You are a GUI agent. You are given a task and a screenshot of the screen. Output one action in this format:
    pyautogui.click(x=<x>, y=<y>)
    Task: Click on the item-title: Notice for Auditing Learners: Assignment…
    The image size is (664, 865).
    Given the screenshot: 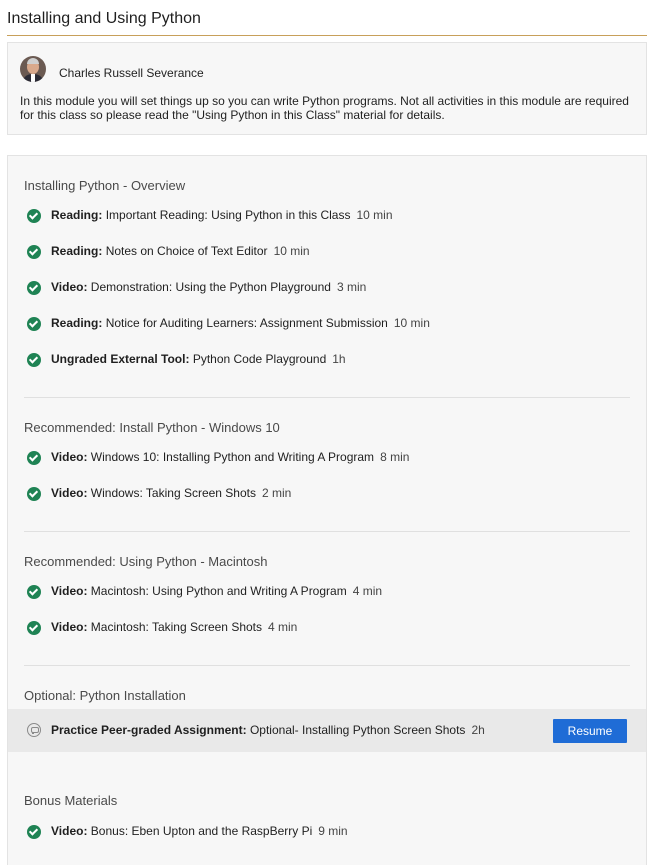 What is the action you would take?
    pyautogui.click(x=247, y=323)
    